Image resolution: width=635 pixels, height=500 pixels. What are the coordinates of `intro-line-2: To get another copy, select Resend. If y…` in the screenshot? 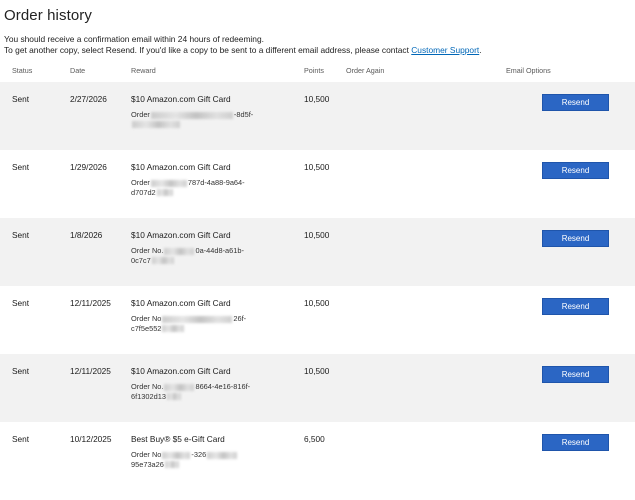 It's located at (243, 50).